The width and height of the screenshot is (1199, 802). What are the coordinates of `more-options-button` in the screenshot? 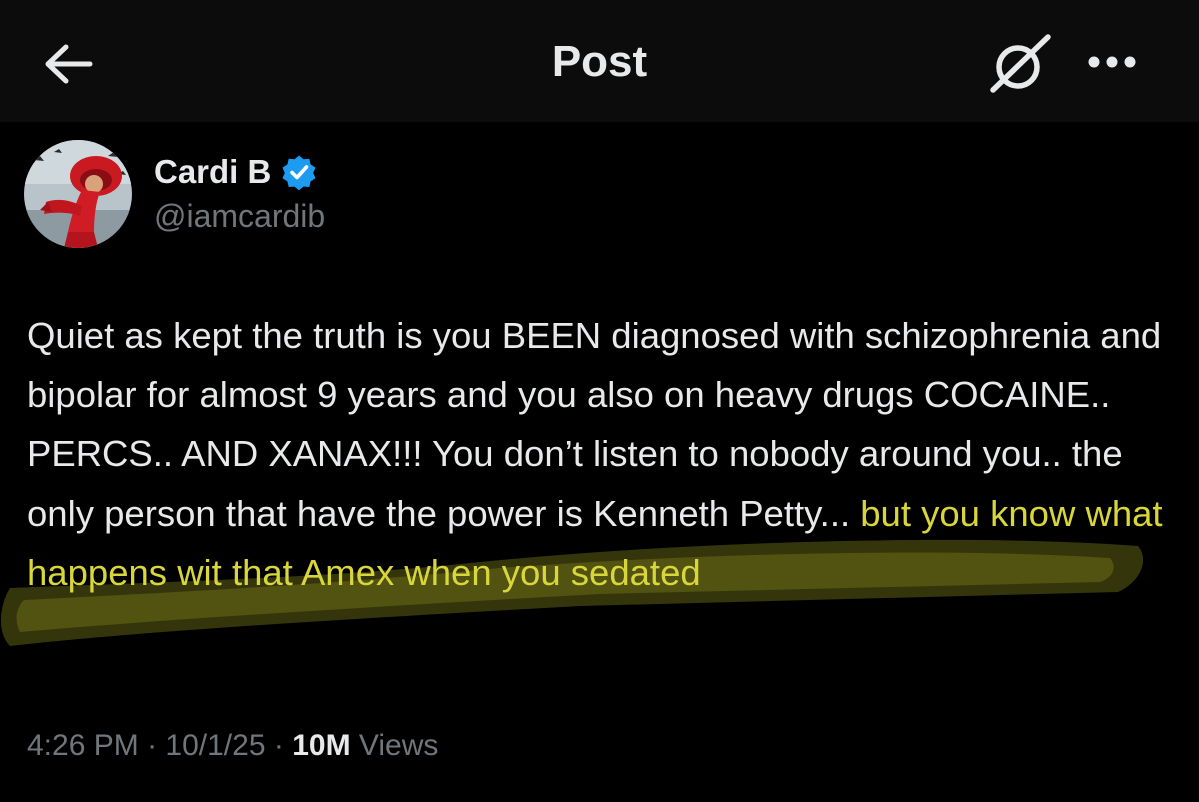 It's located at (1112, 62).